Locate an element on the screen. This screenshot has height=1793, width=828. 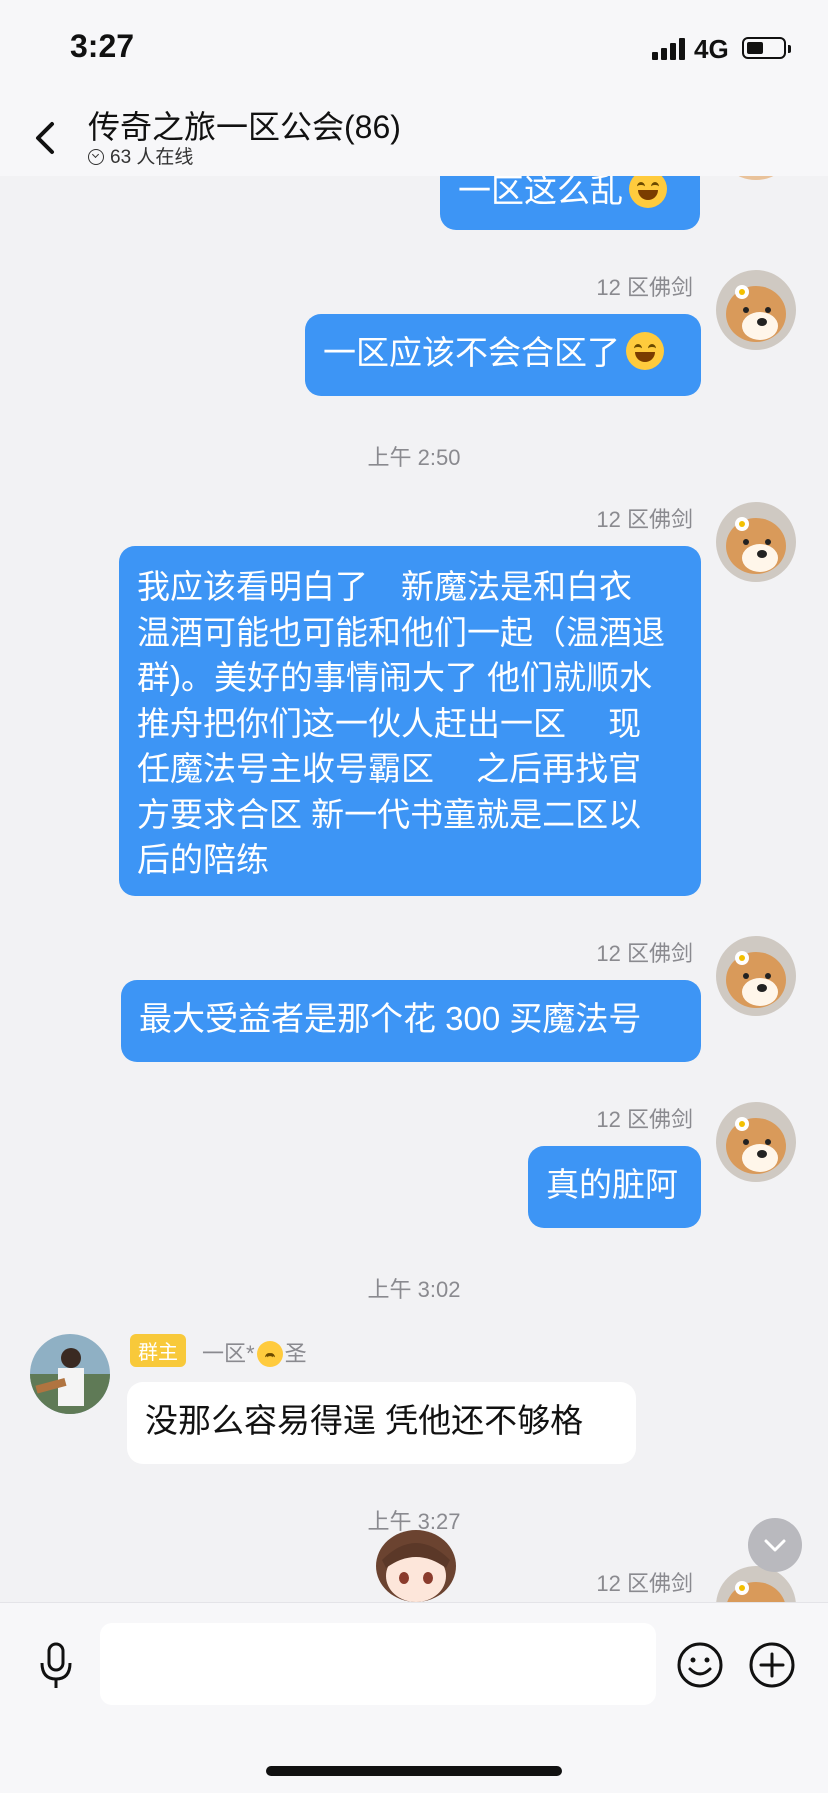
smiley-icon is located at coordinates (700, 1665).